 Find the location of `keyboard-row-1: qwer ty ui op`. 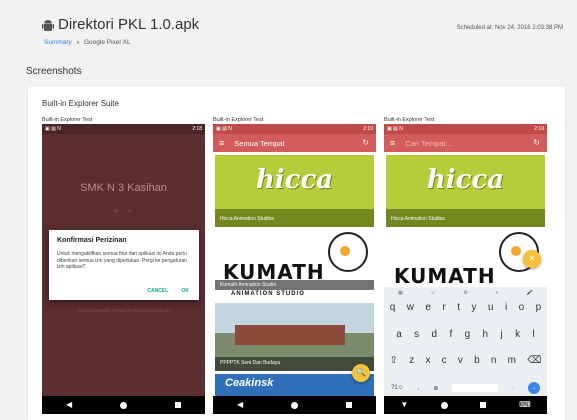

keyboard-row-1: qwer ty ui op is located at coordinates (465, 307).